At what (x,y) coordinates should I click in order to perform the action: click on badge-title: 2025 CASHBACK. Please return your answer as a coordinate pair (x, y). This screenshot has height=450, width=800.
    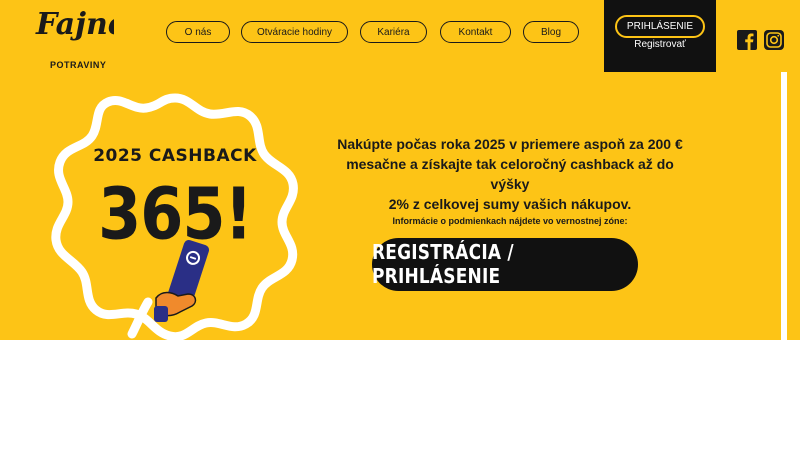
    Looking at the image, I should click on (175, 156).